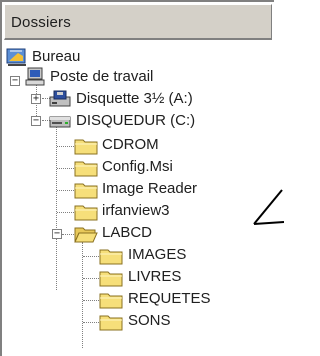 Image resolution: width=320 pixels, height=356 pixels. I want to click on tree-item-label: LIVRES, so click(155, 276).